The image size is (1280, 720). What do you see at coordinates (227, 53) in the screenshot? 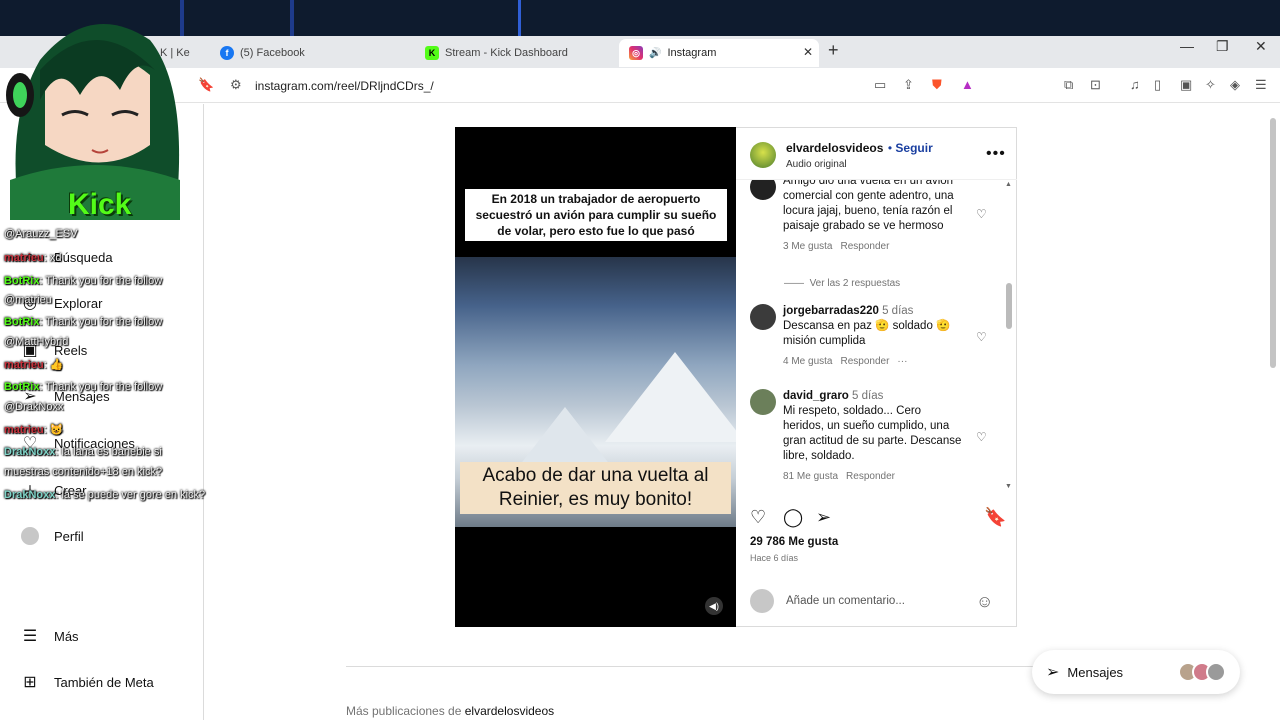
I see `facebook-icon: f` at bounding box center [227, 53].